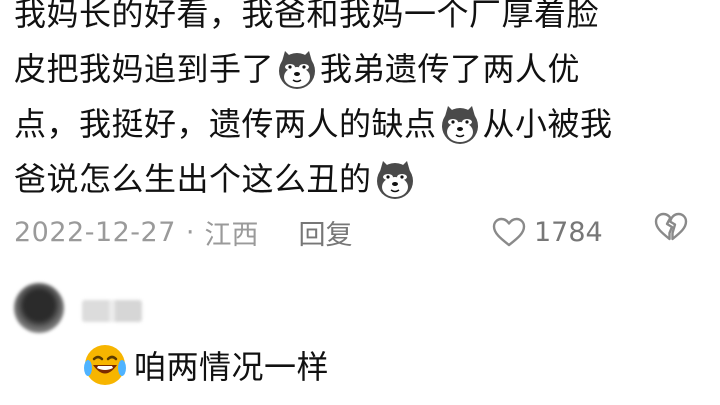  I want to click on comment-text: 从小被我, so click(547, 124).